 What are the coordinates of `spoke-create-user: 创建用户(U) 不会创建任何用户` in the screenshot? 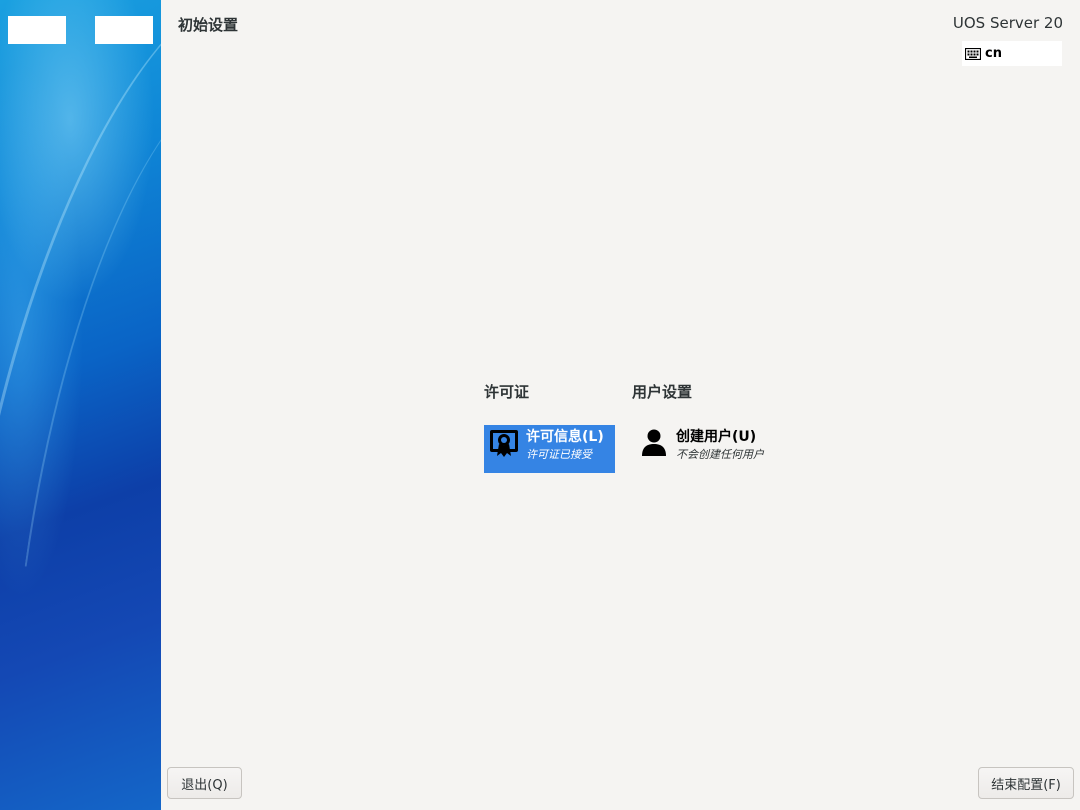 It's located at (714, 449).